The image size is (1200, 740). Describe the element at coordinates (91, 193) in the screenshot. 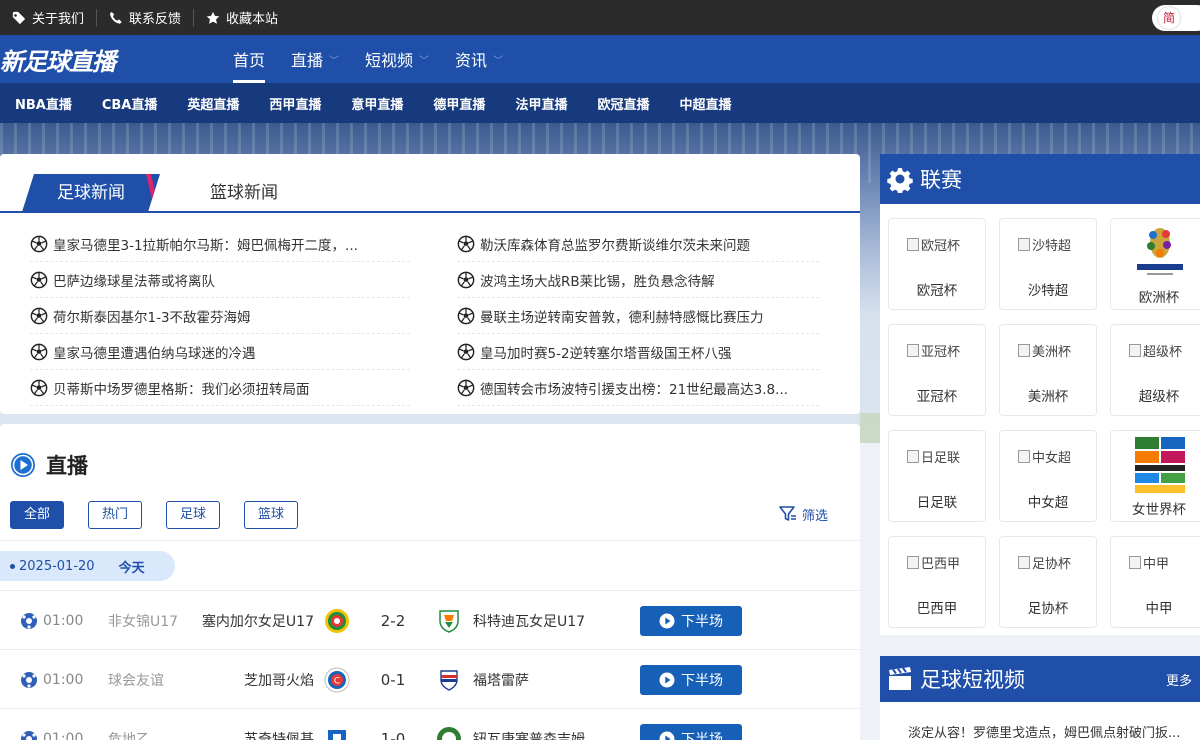

I see `tab-football-news: 足球新闻` at that location.